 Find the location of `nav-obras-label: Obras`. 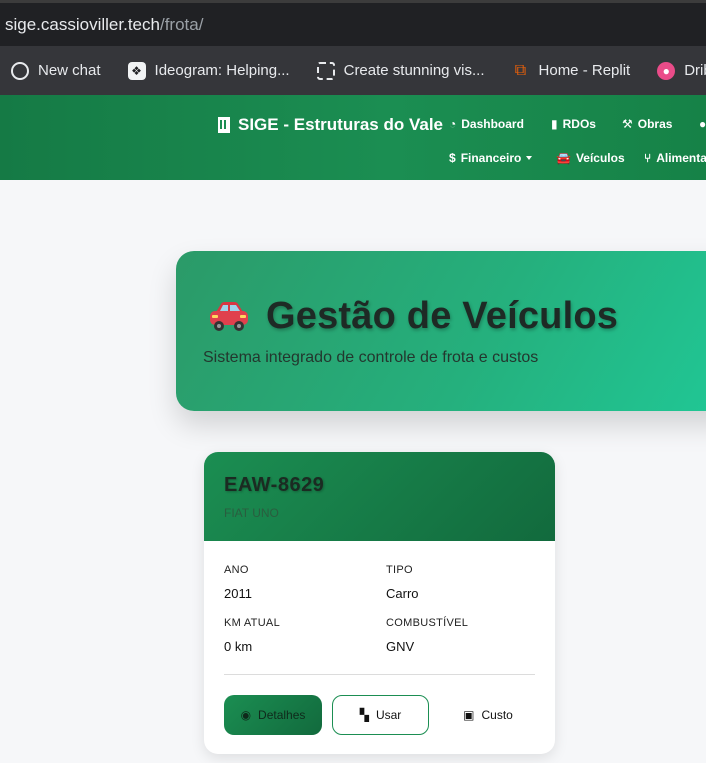

nav-obras-label: Obras is located at coordinates (655, 124).